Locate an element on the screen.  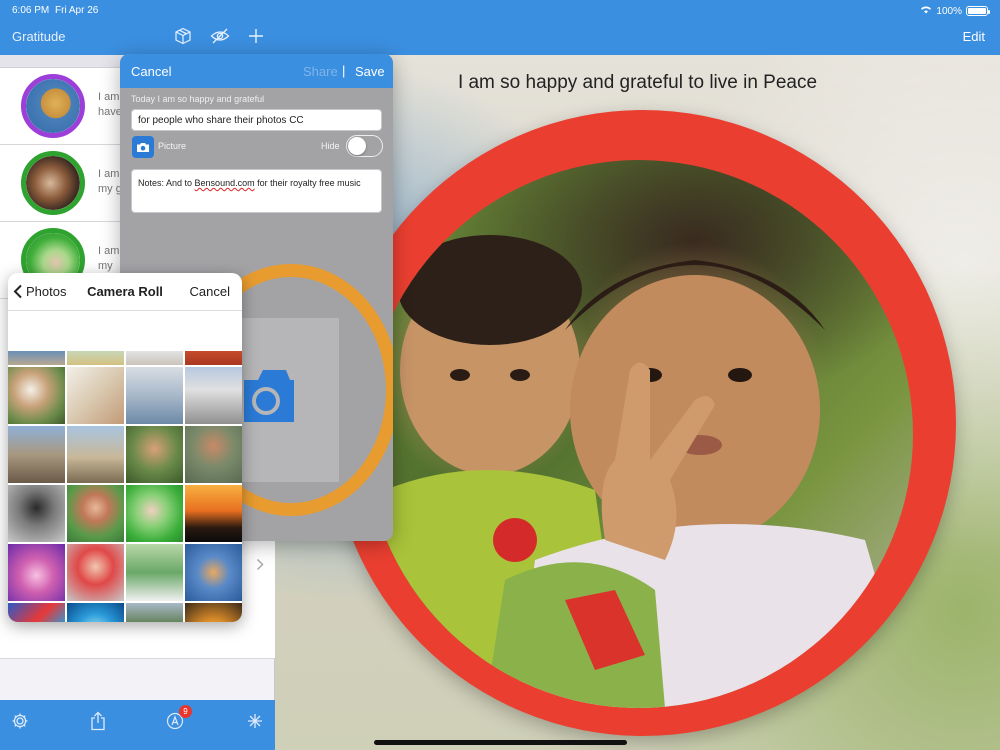
battery-icon is located at coordinates (978, 11).